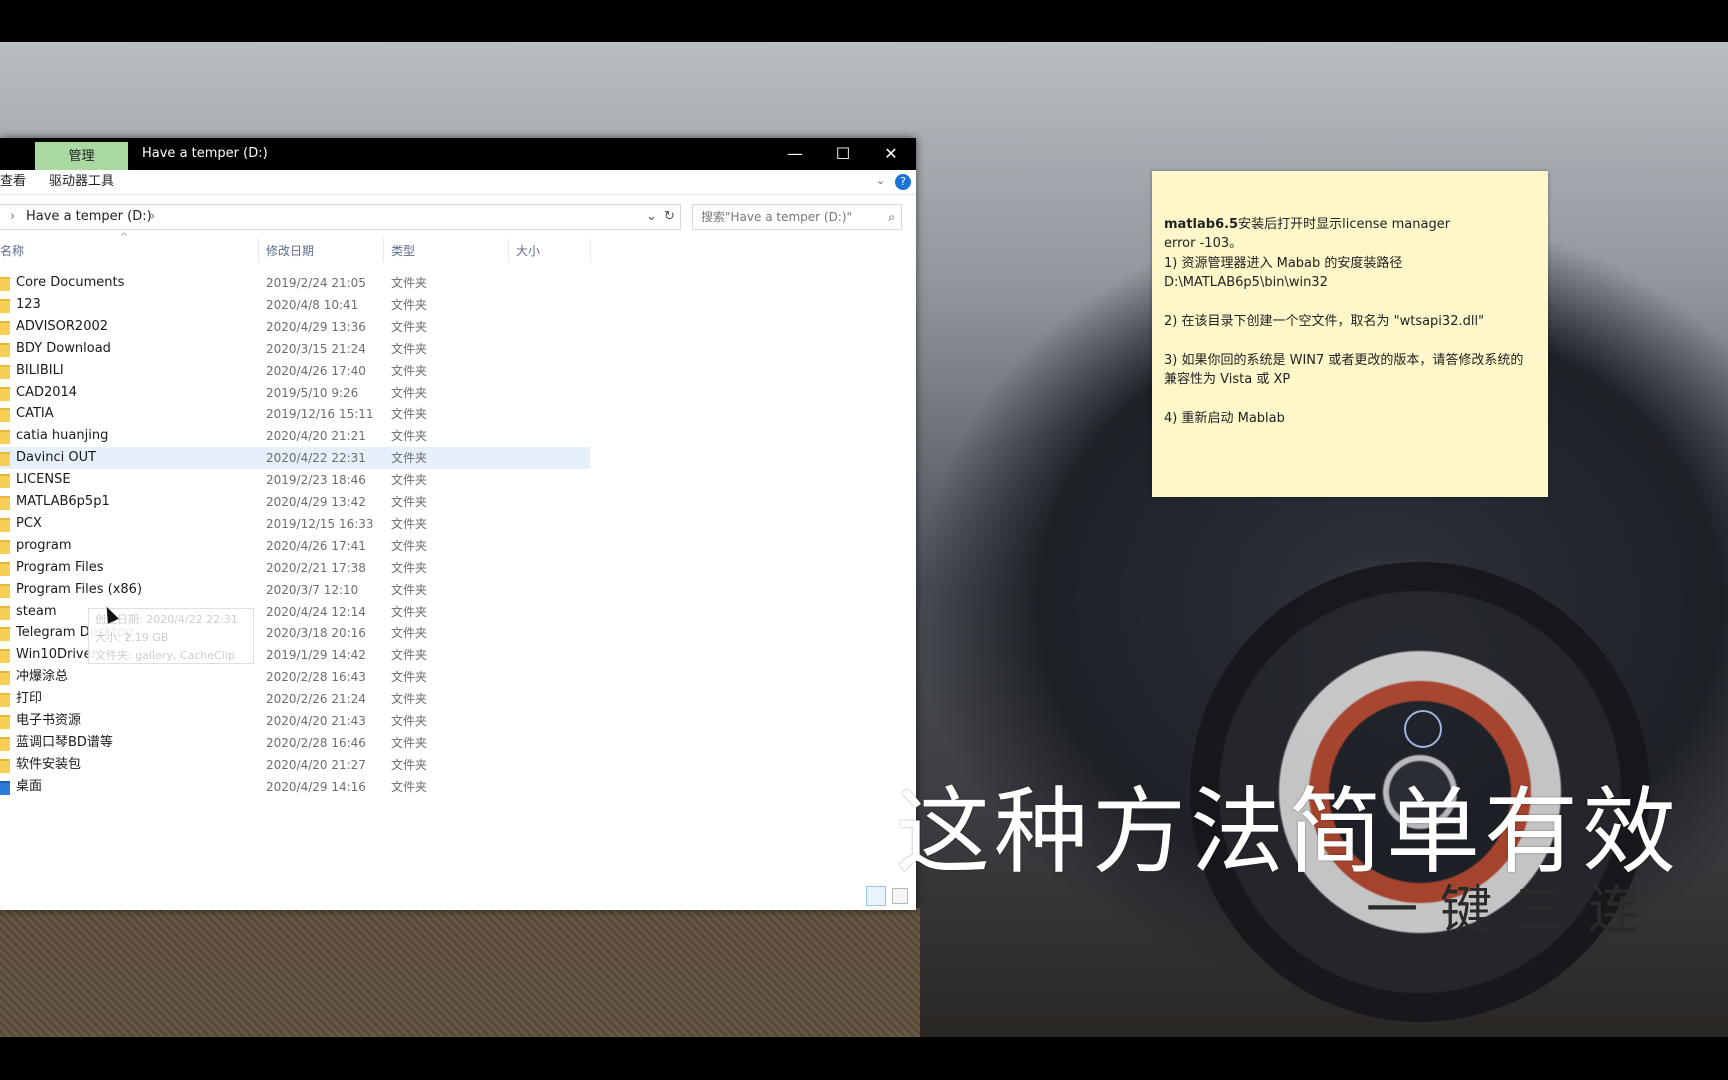 Image resolution: width=1728 pixels, height=1080 pixels. What do you see at coordinates (880, 180) in the screenshot?
I see `ribbon-collapse-icon: ⌄` at bounding box center [880, 180].